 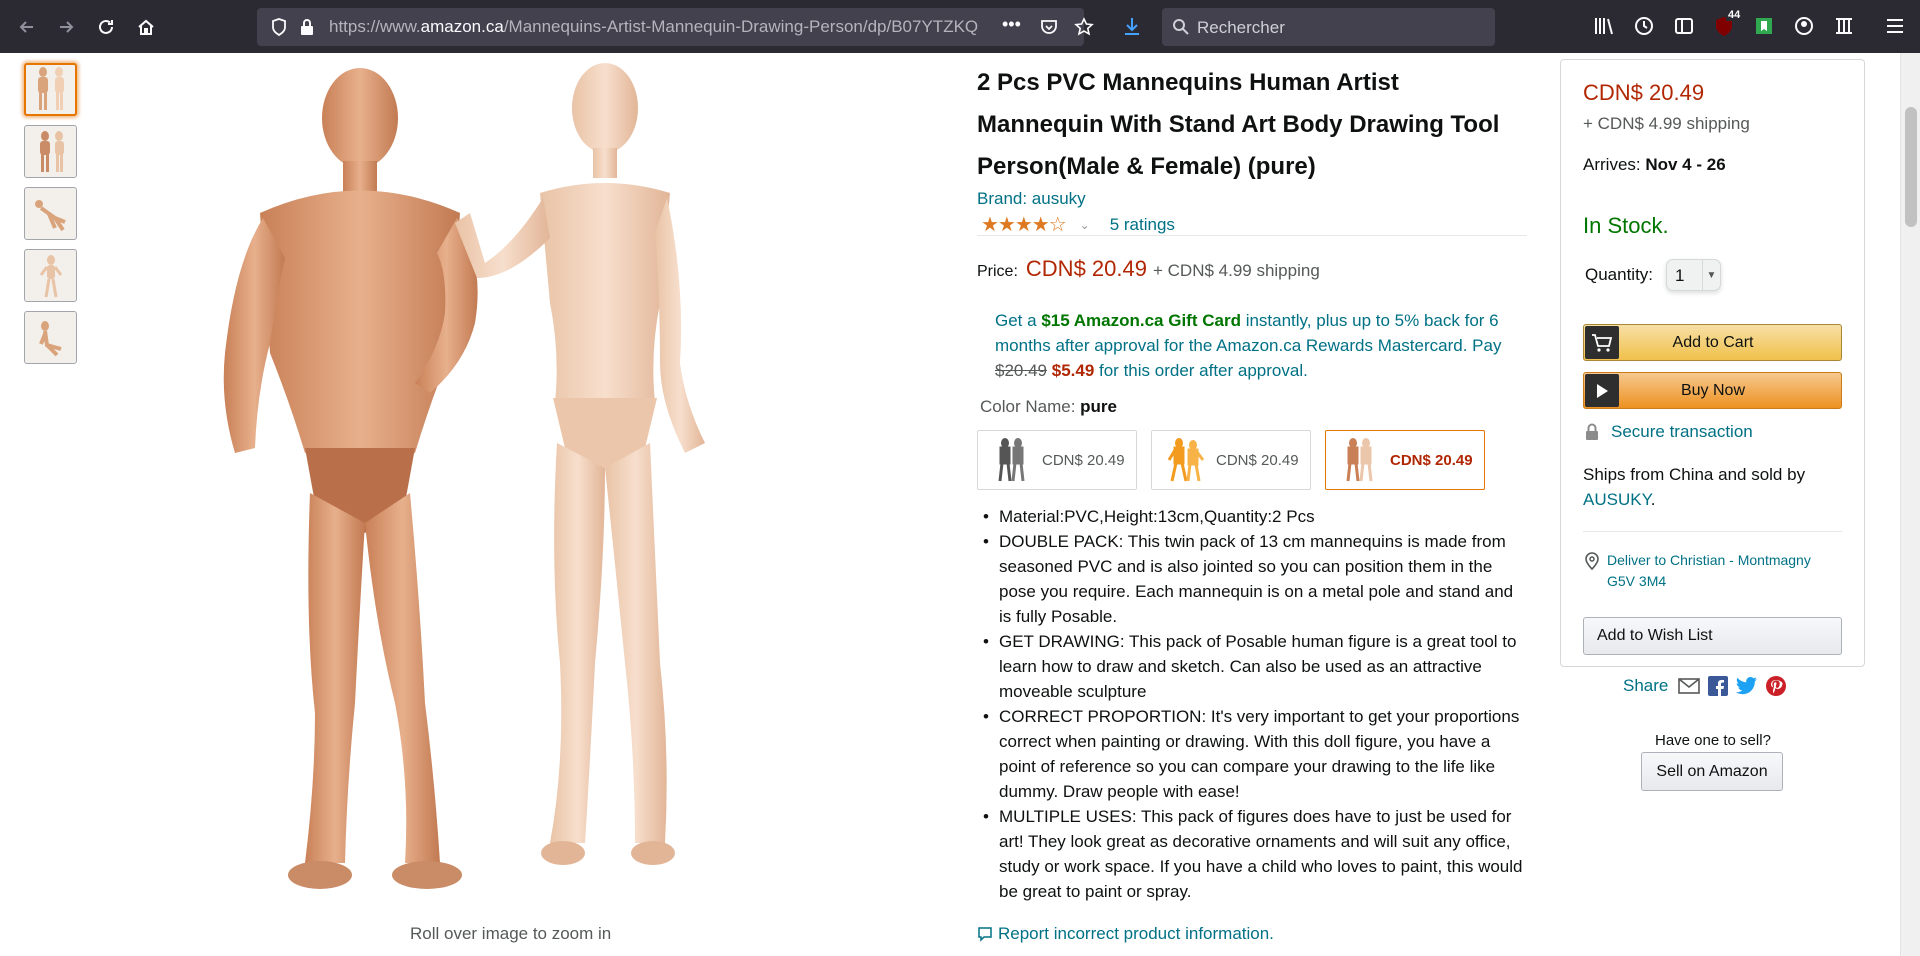 What do you see at coordinates (1405, 460) in the screenshot?
I see `swatch-pure: CDN$ 20.49` at bounding box center [1405, 460].